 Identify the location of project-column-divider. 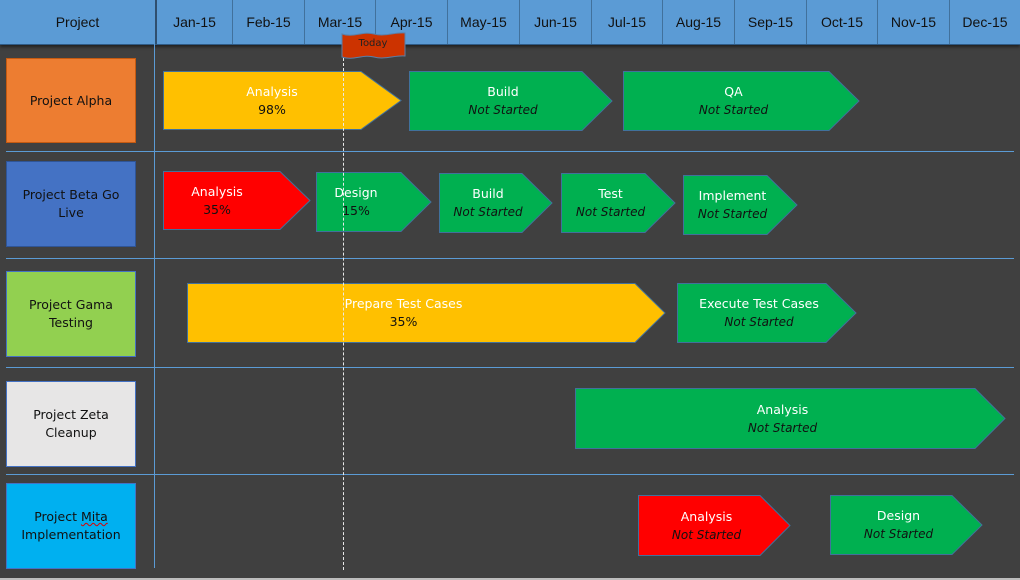
(154, 306).